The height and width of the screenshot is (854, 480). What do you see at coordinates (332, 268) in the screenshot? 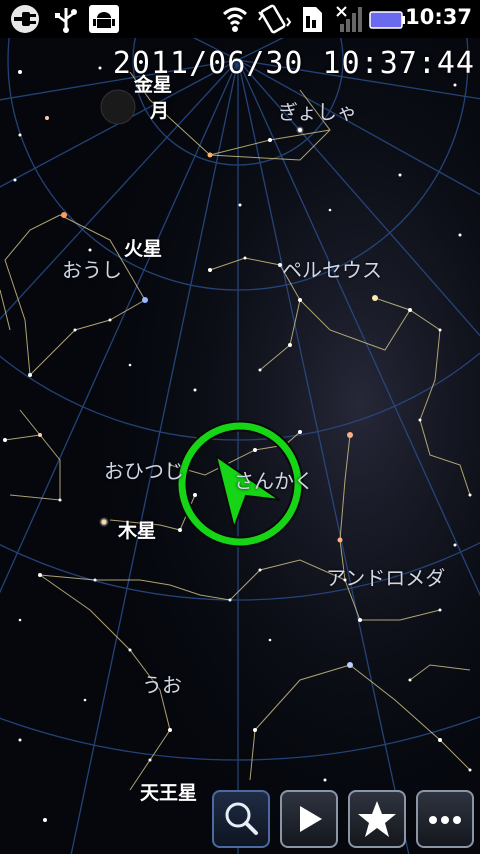
I see `constellation-label-perseus: ペルセウス` at bounding box center [332, 268].